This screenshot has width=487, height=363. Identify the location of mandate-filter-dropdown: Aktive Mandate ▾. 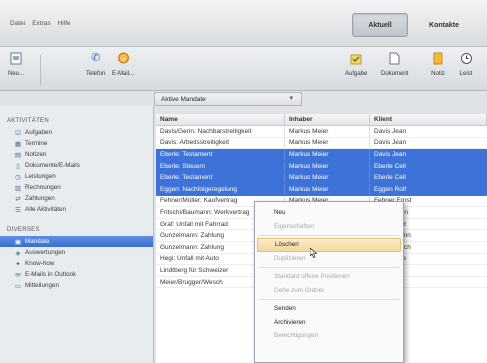
(228, 99).